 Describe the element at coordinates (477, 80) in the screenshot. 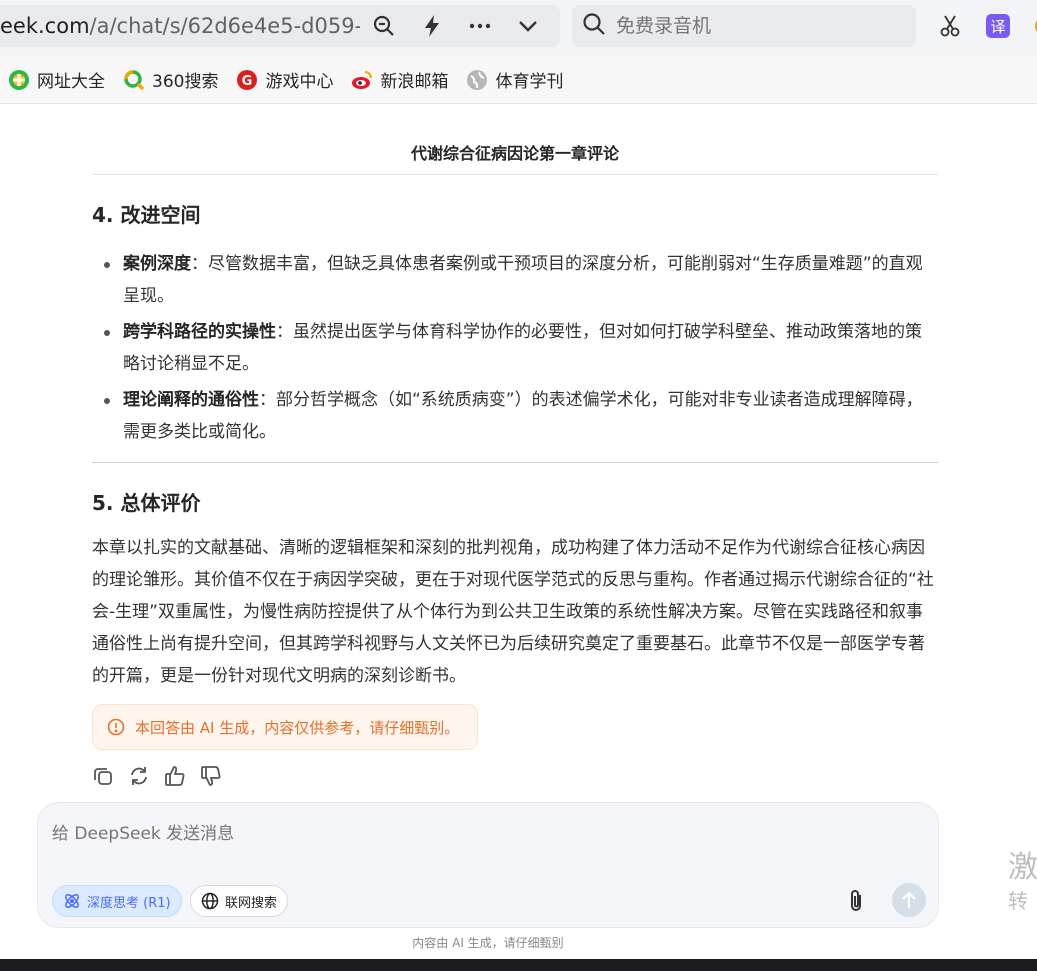

I see `globe-gray-icon` at that location.